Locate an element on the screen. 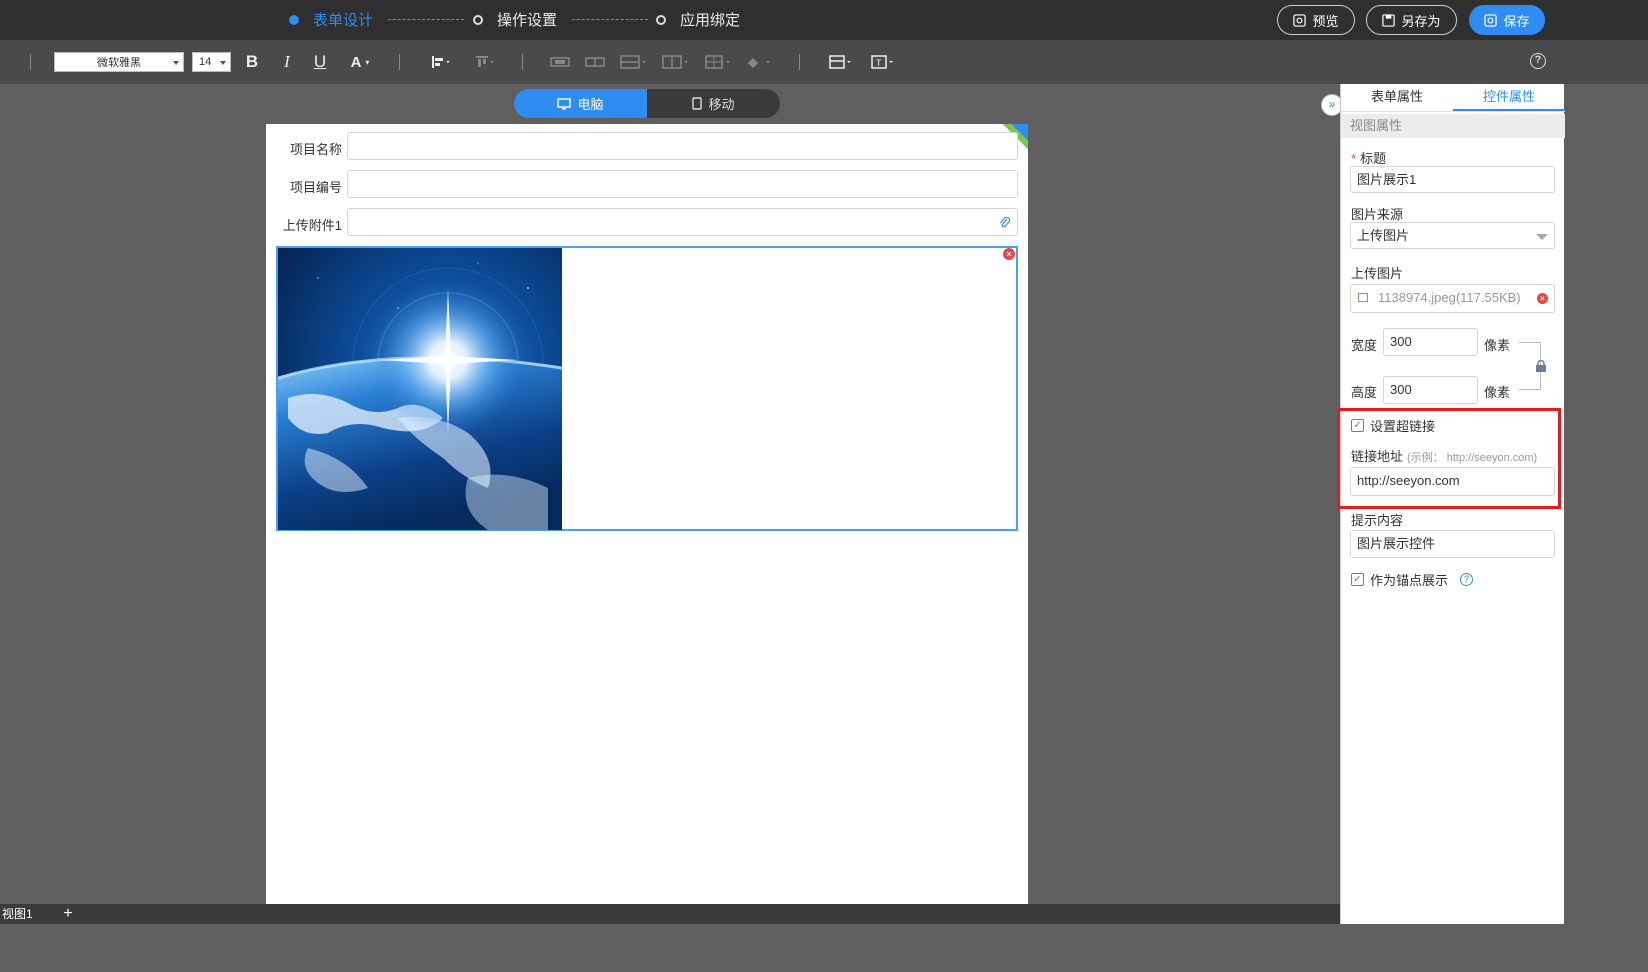 The height and width of the screenshot is (972, 1648). required-mark: * is located at coordinates (1354, 158).